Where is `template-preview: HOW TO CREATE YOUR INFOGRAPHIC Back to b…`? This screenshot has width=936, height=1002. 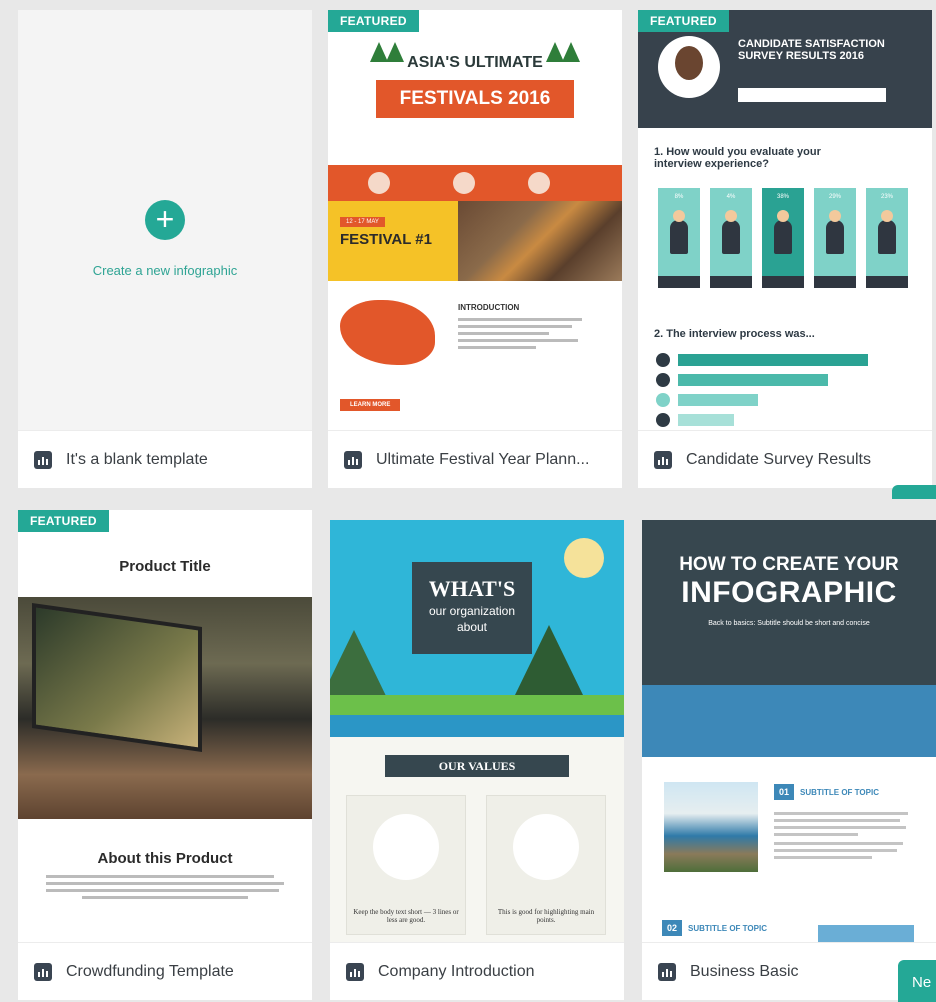 template-preview: HOW TO CREATE YOUR INFOGRAPHIC Back to b… is located at coordinates (789, 732).